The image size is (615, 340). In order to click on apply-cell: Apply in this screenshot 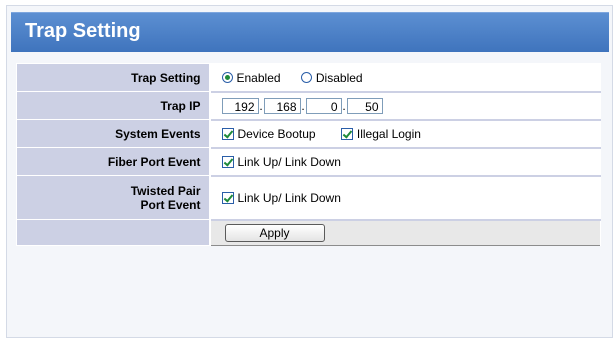, I will do `click(405, 232)`.